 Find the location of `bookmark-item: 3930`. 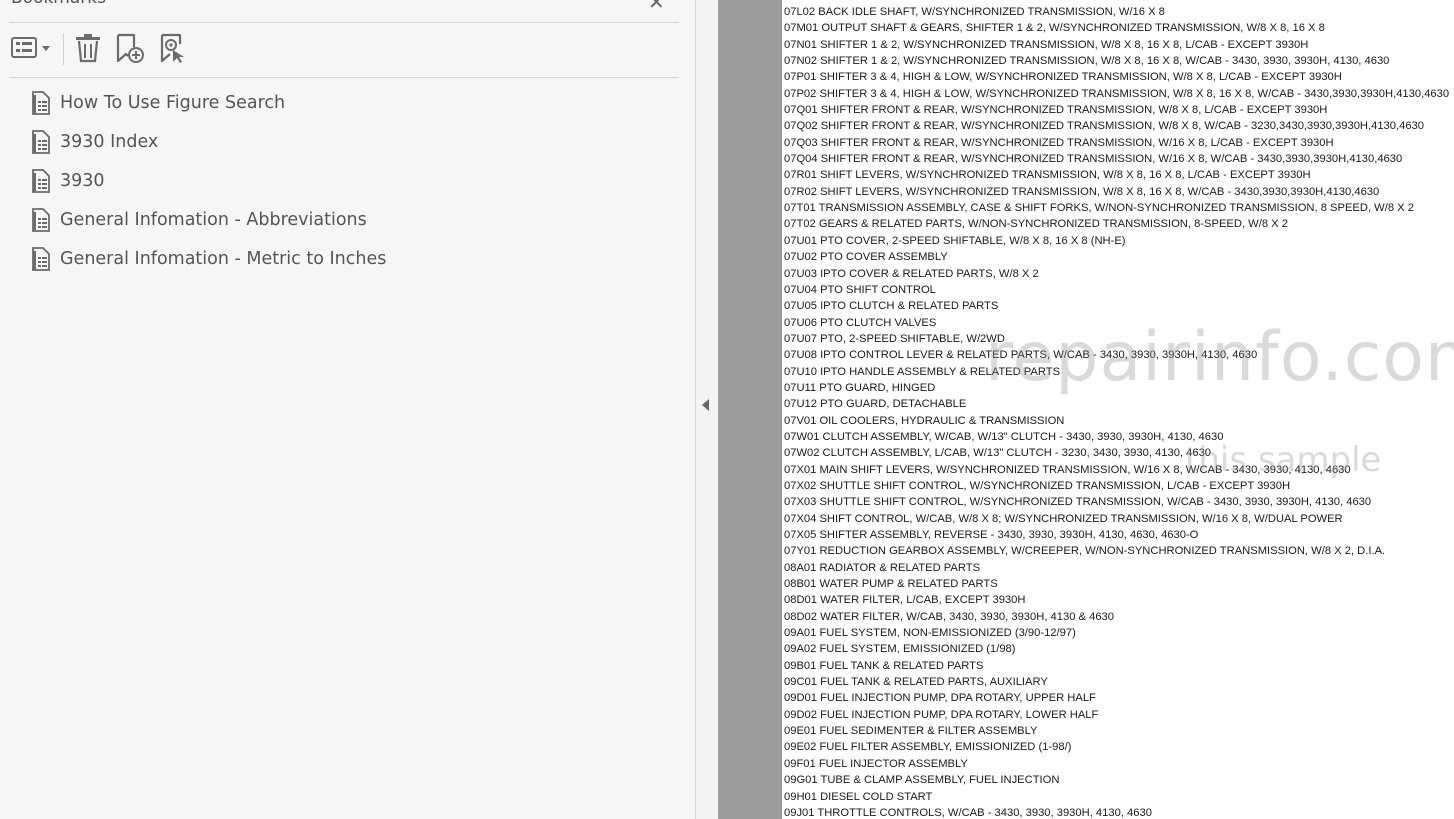

bookmark-item: 3930 is located at coordinates (67, 181).